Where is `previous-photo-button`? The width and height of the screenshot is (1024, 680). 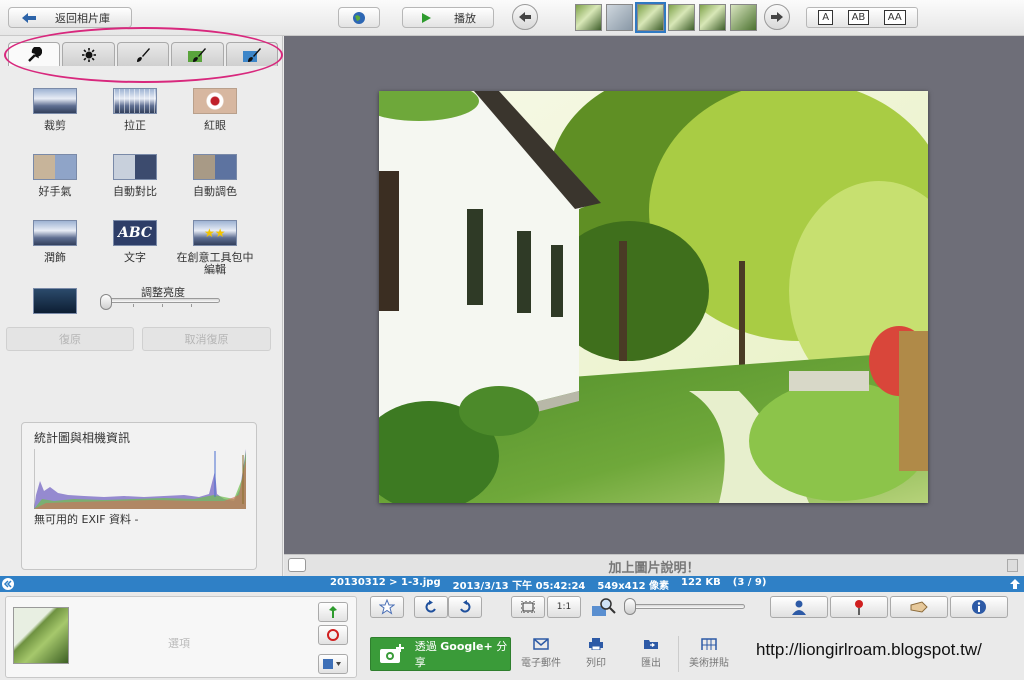 previous-photo-button is located at coordinates (525, 17).